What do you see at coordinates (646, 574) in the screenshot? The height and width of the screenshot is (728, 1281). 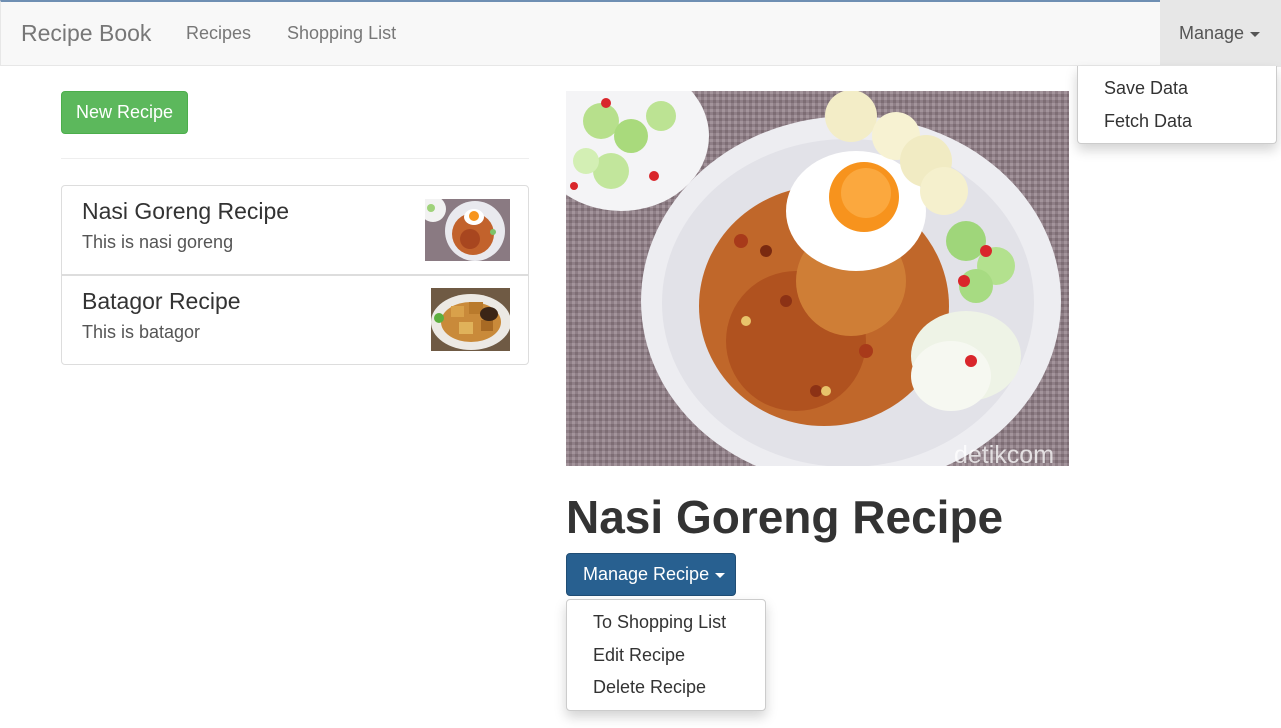 I see `manage-recipe-label: Manage Recipe` at bounding box center [646, 574].